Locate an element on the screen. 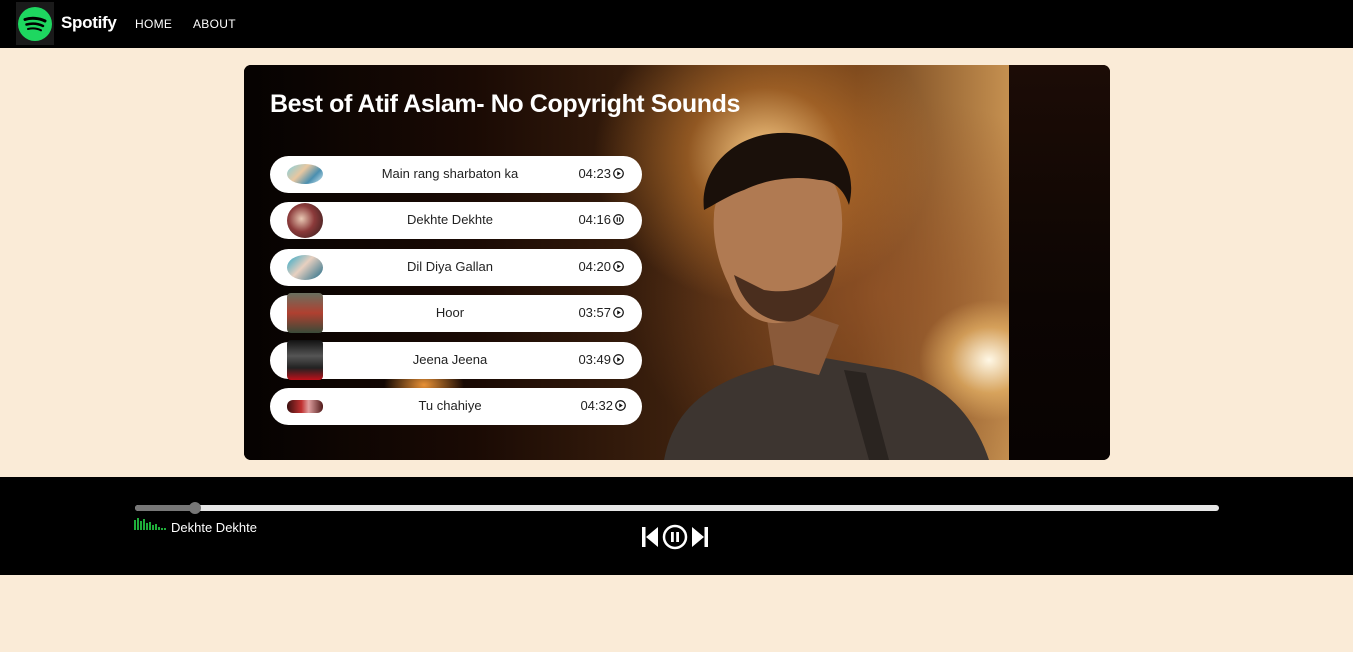  now-playing-title: Dekhte Dekhte is located at coordinates (214, 527).